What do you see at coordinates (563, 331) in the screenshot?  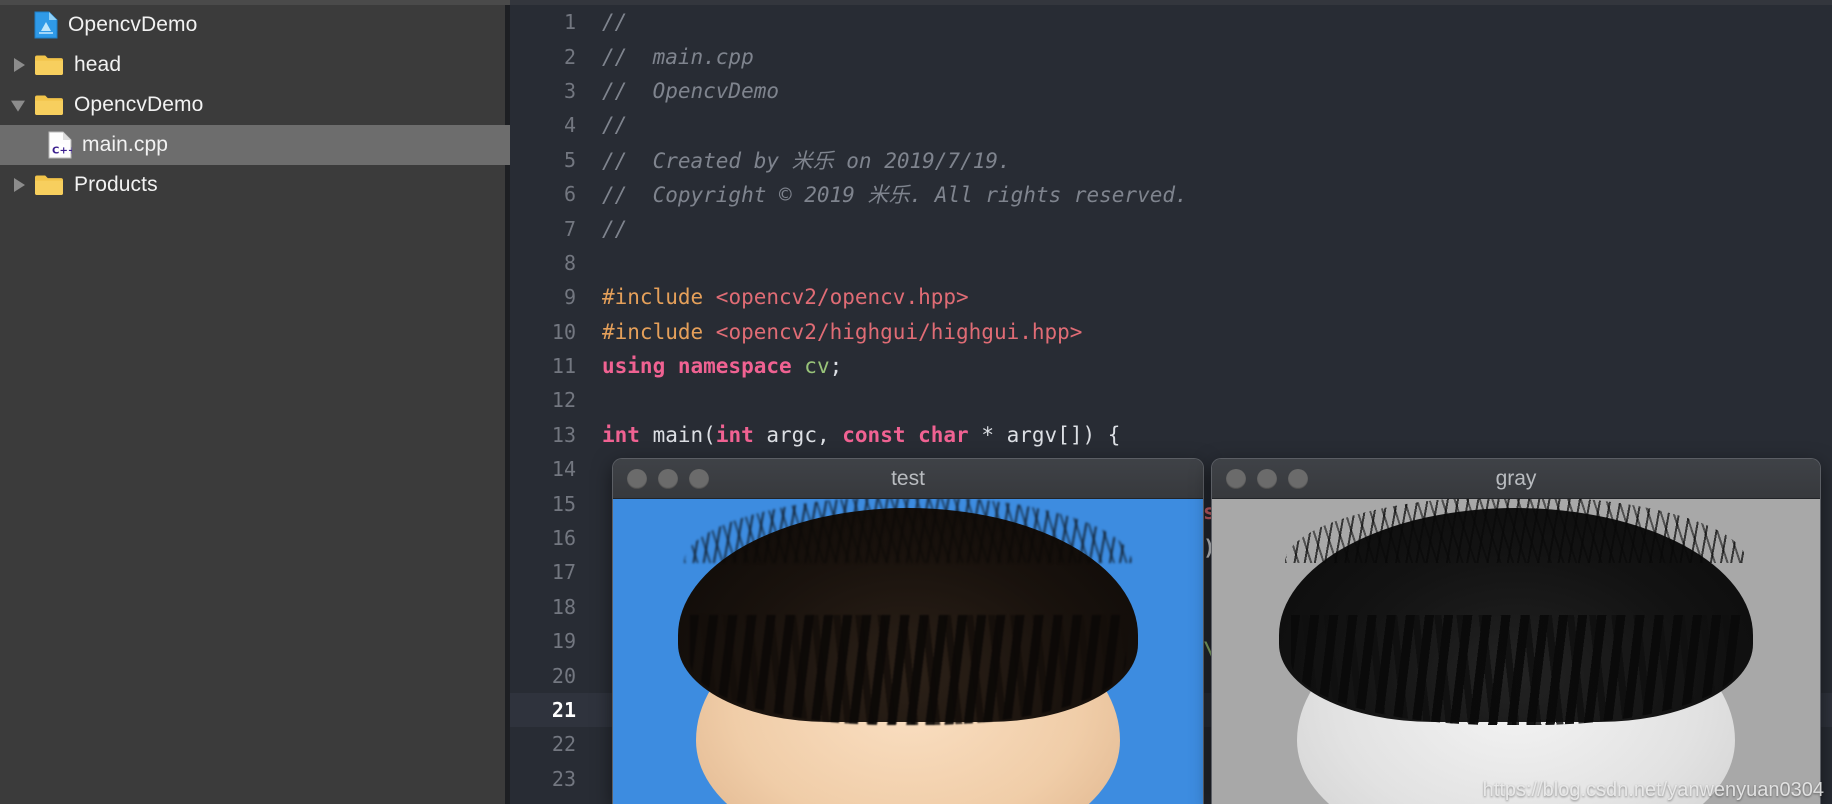 I see `line-number: 10` at bounding box center [563, 331].